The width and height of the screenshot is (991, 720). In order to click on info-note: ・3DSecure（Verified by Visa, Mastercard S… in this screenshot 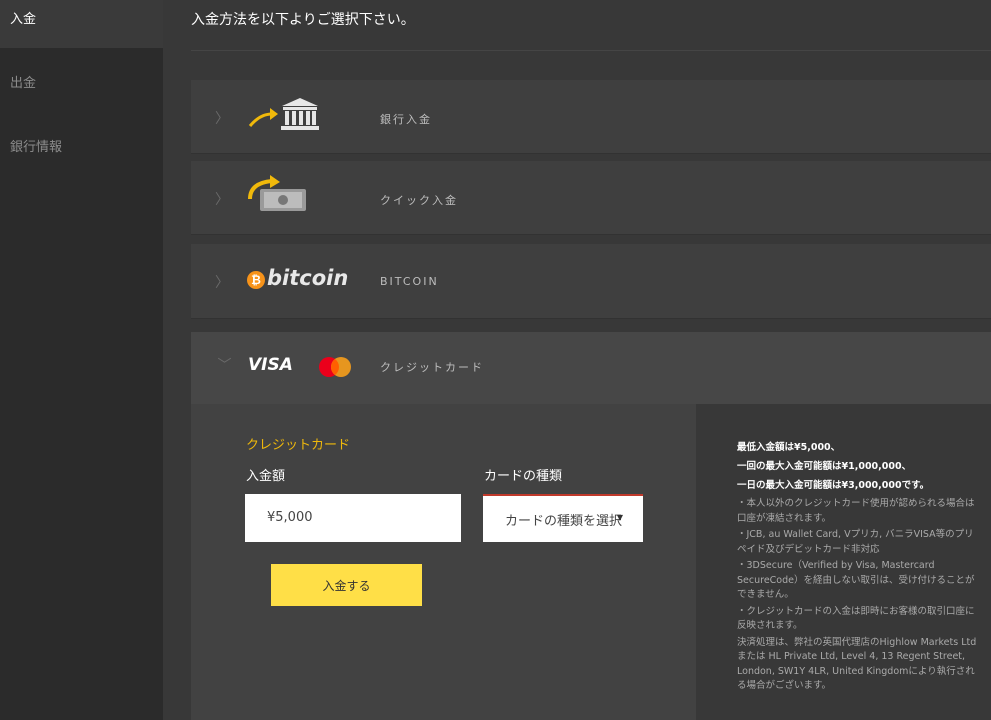, I will do `click(856, 580)`.